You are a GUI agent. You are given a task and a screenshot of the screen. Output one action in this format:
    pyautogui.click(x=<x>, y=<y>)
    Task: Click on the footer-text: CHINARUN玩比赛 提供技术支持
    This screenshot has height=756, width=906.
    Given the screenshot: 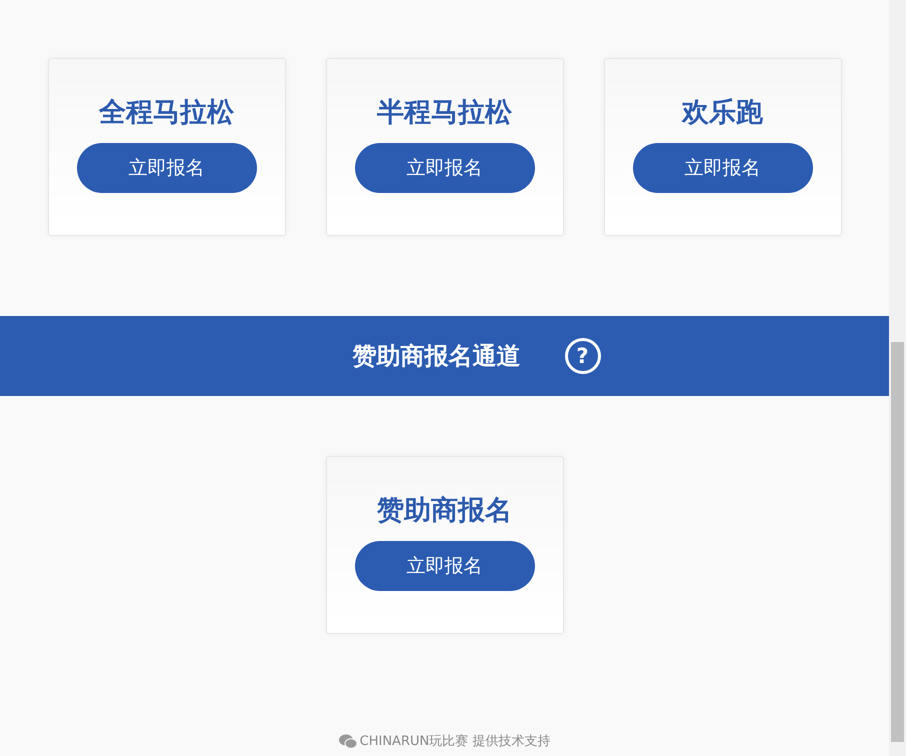 What is the action you would take?
    pyautogui.click(x=455, y=741)
    